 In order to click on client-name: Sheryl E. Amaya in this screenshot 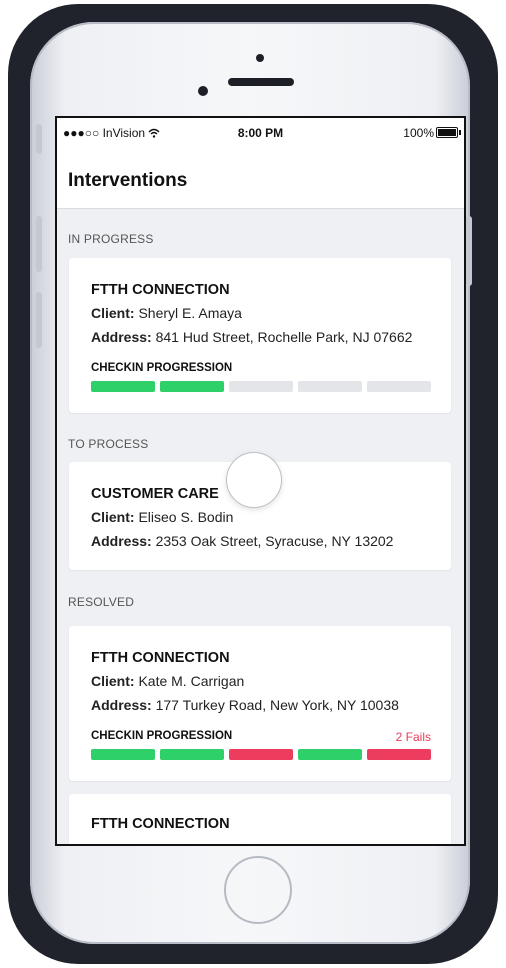, I will do `click(190, 313)`.